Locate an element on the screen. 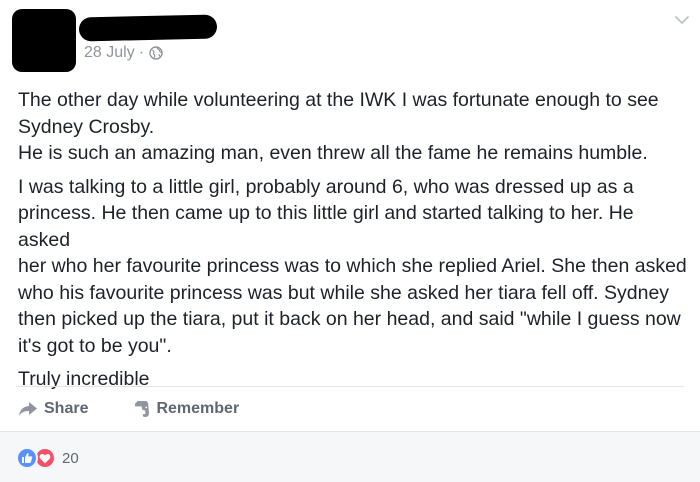 The height and width of the screenshot is (482, 700). evernote-icon is located at coordinates (142, 409).